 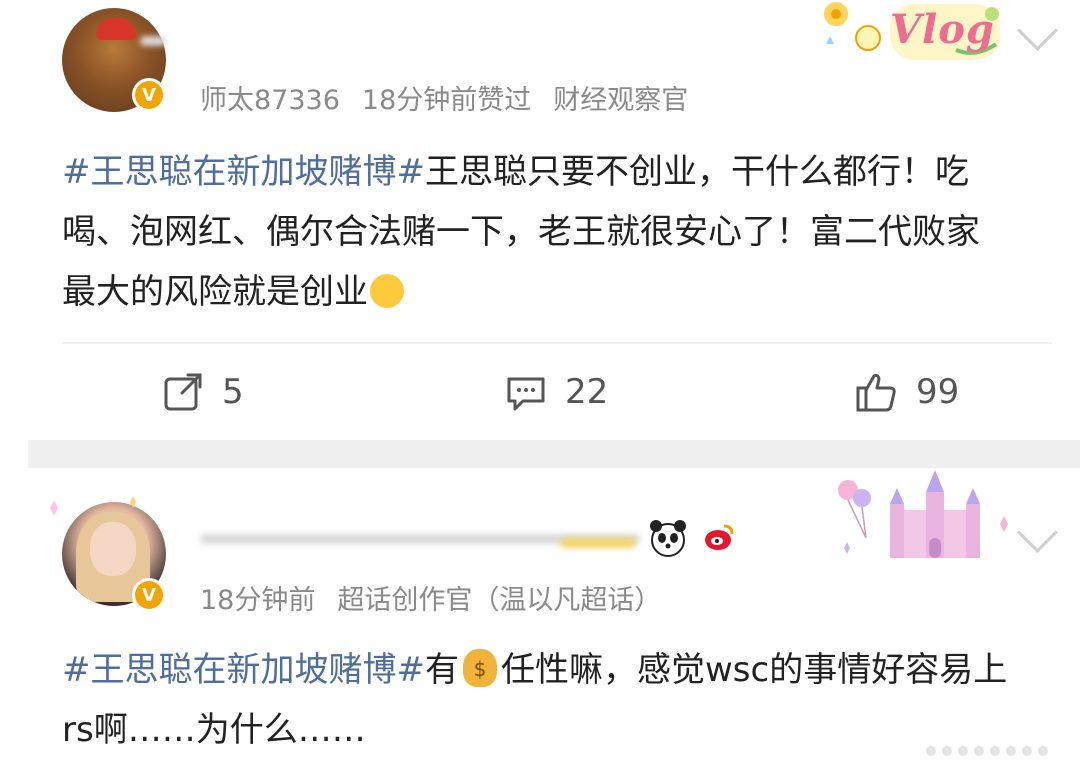 I want to click on money-bag-emoji-icon: $, so click(x=479, y=667).